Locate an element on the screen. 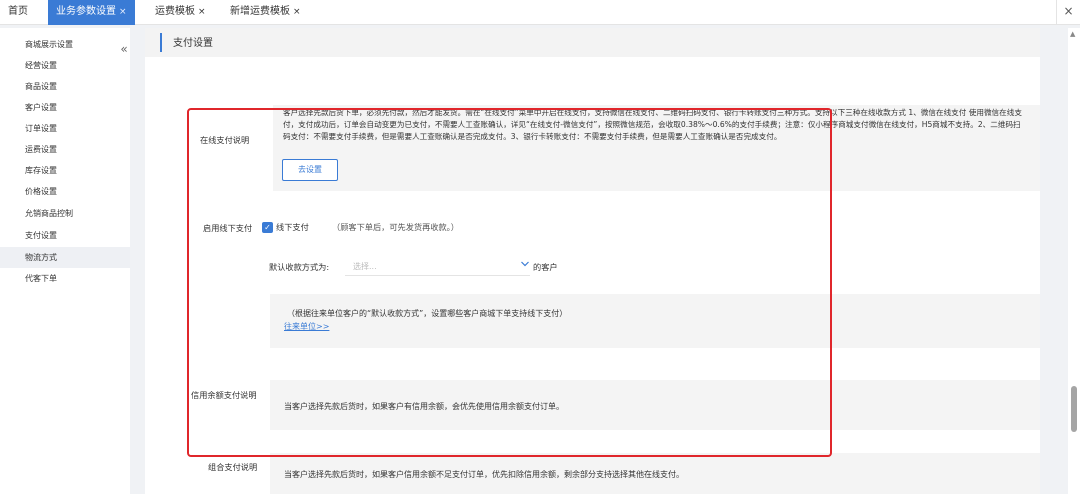  tab-label: 业务参数设置 is located at coordinates (86, 11).